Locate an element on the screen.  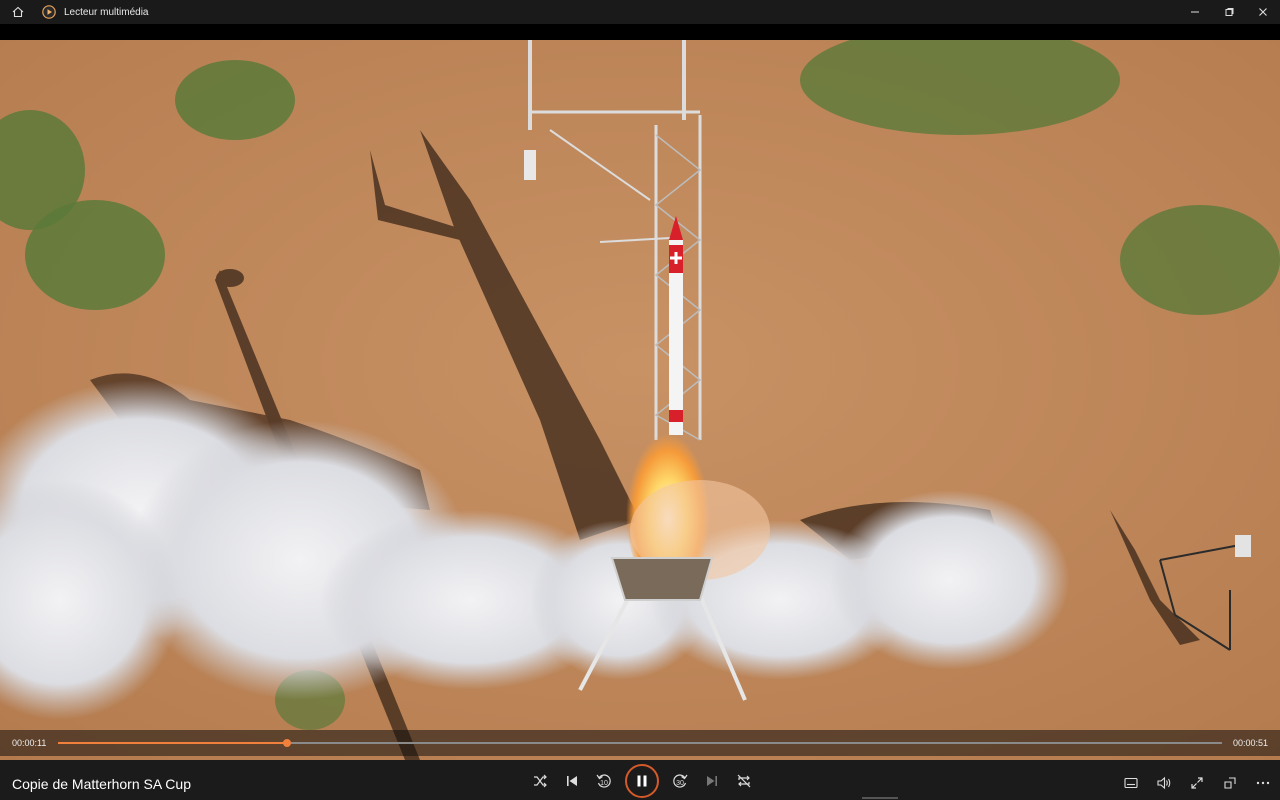
fullscreen-button is located at coordinates (1197, 783).